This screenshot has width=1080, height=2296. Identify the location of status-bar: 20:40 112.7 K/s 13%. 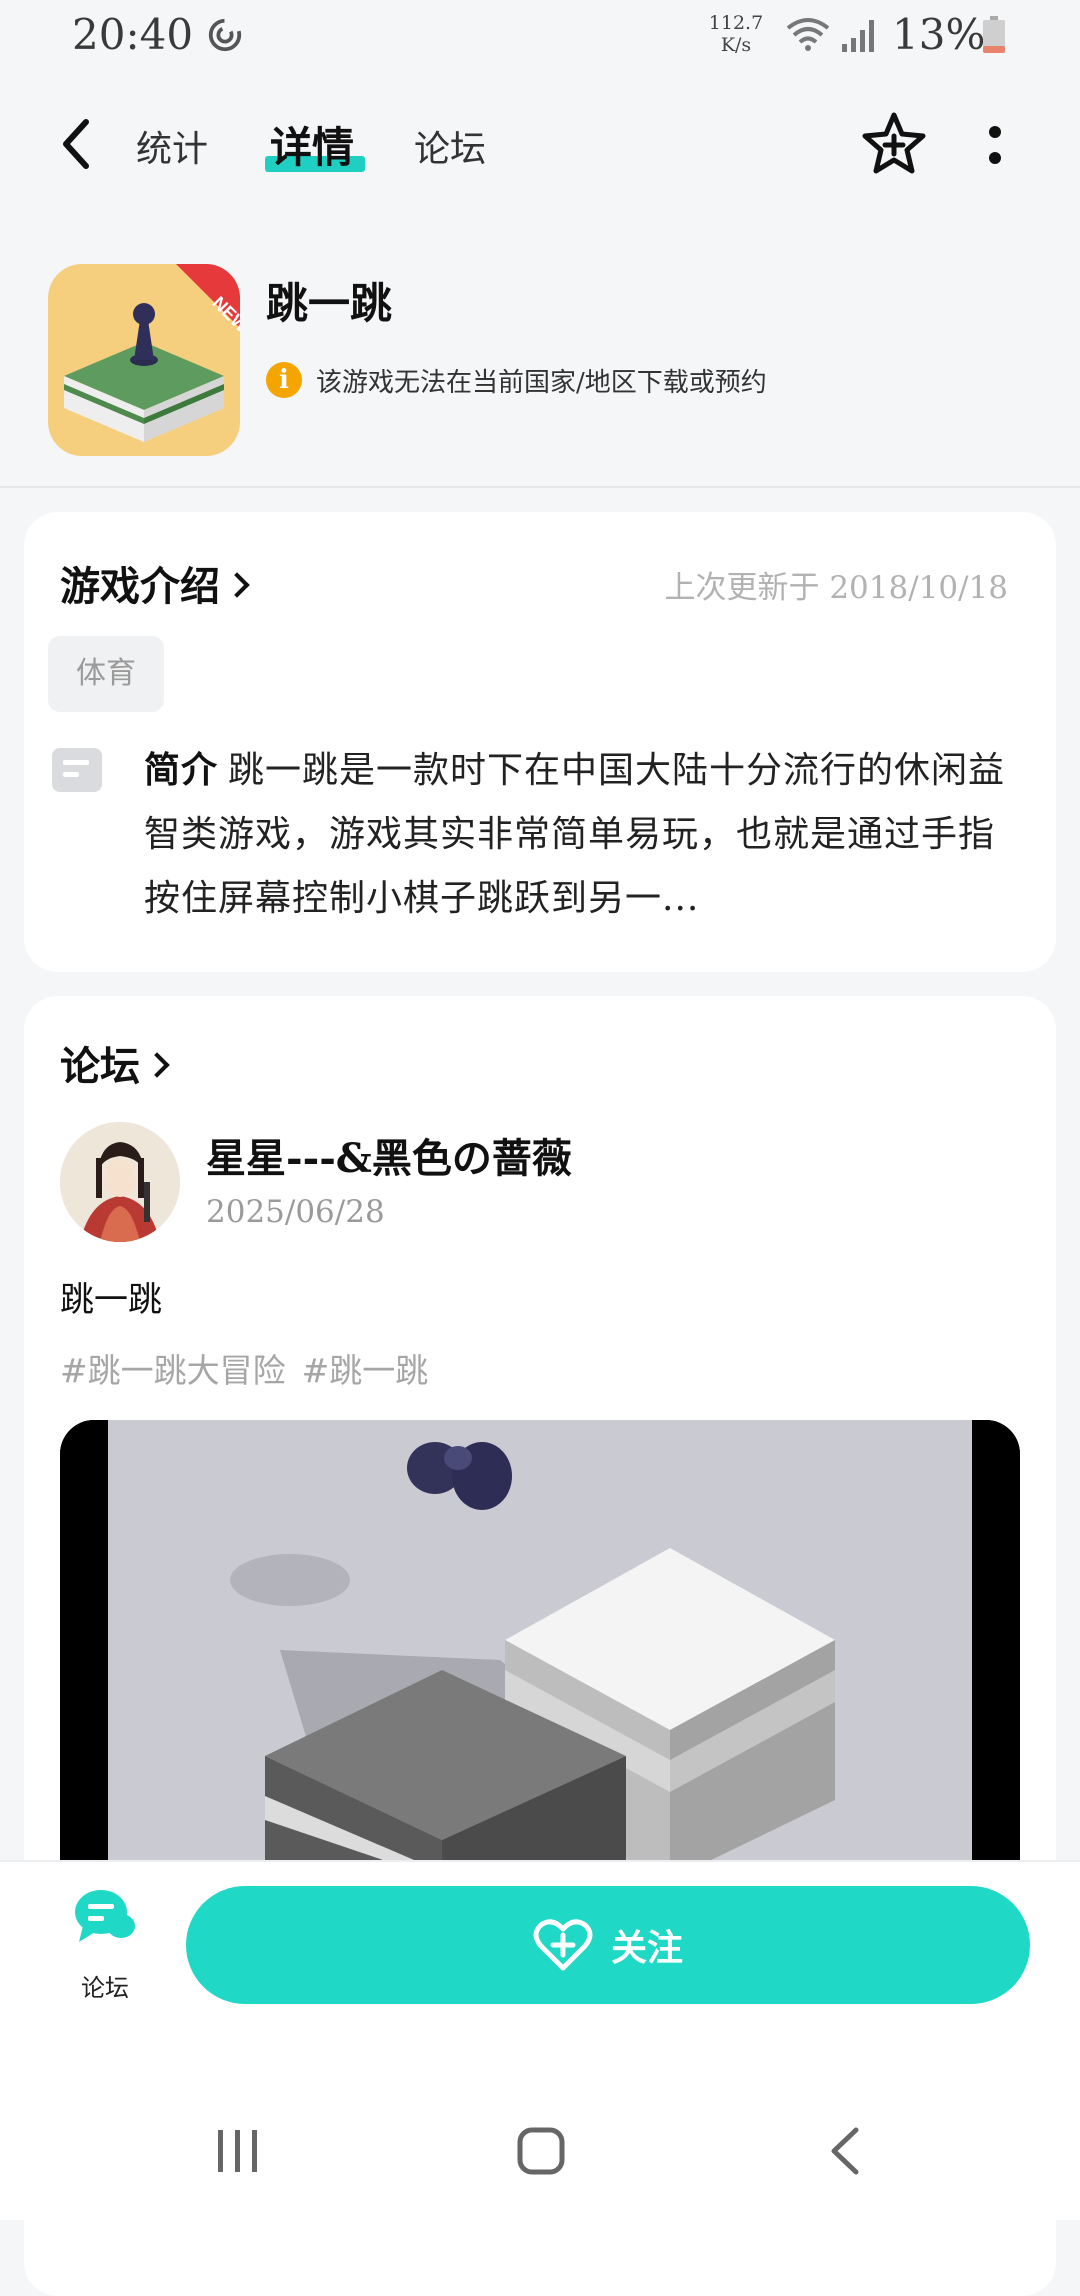
(540, 36).